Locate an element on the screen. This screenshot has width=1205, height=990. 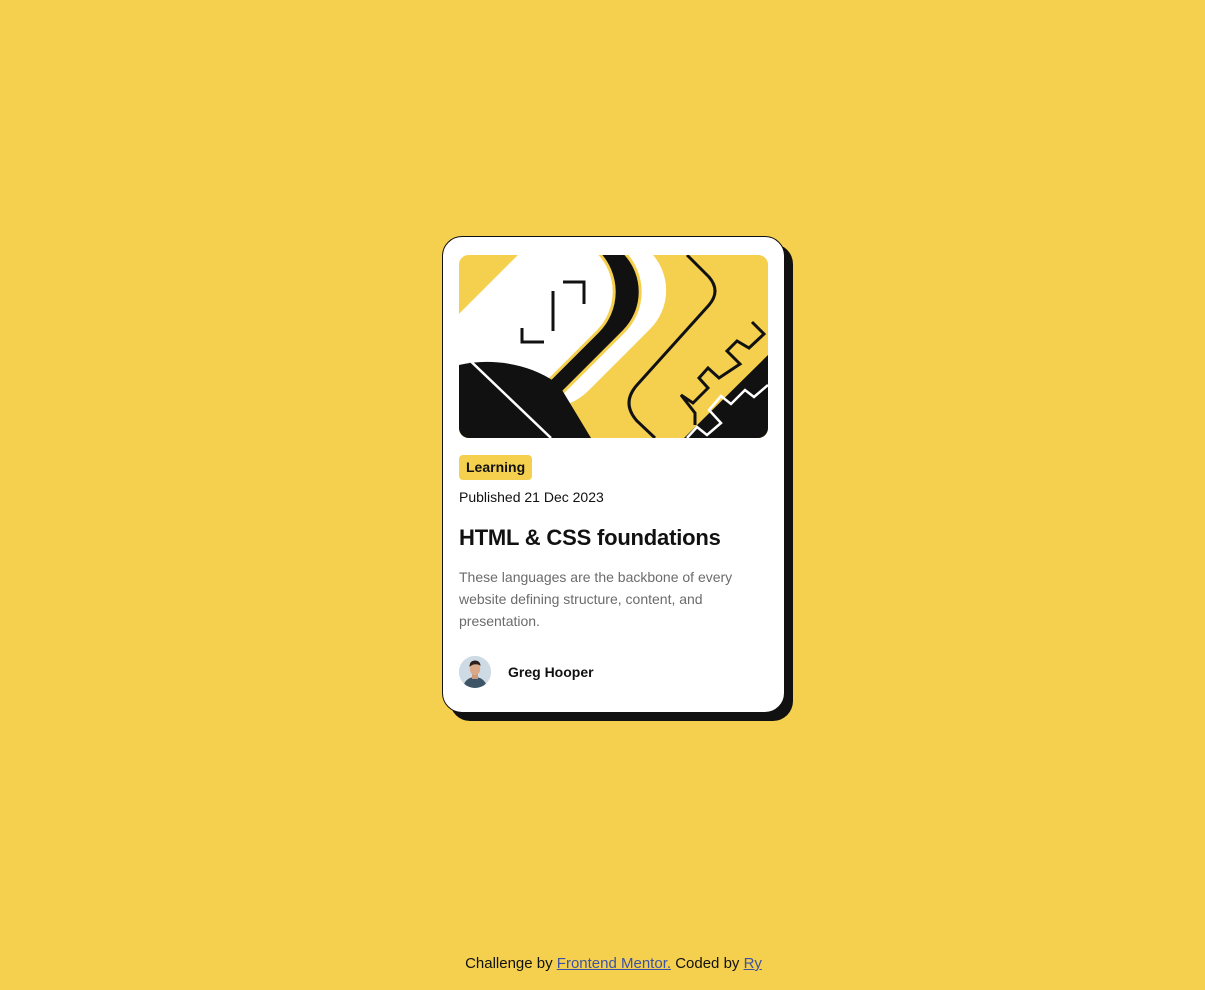
attribution-text-challenge: Challenge by is located at coordinates (511, 963).